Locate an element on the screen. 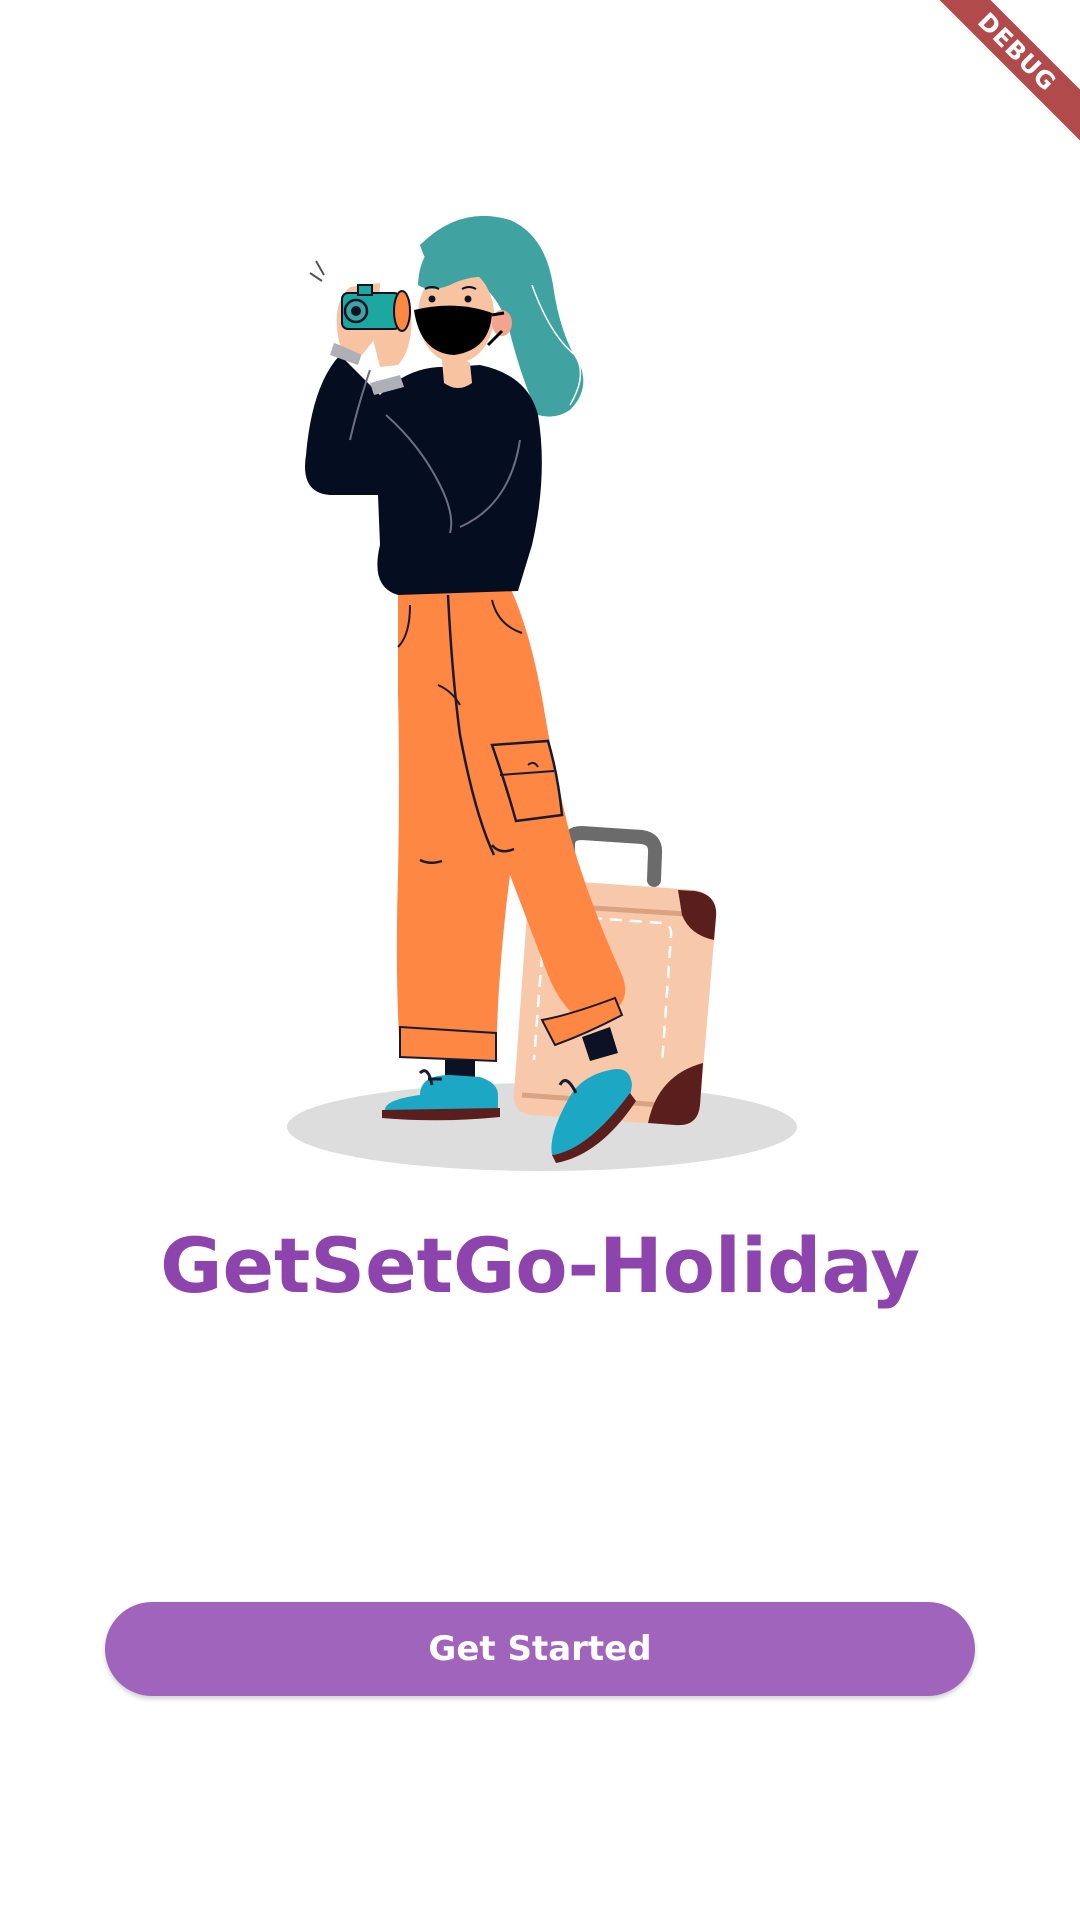 Image resolution: width=1080 pixels, height=1920 pixels. app-title: GetSetGo-Holiday is located at coordinates (540, 1265).